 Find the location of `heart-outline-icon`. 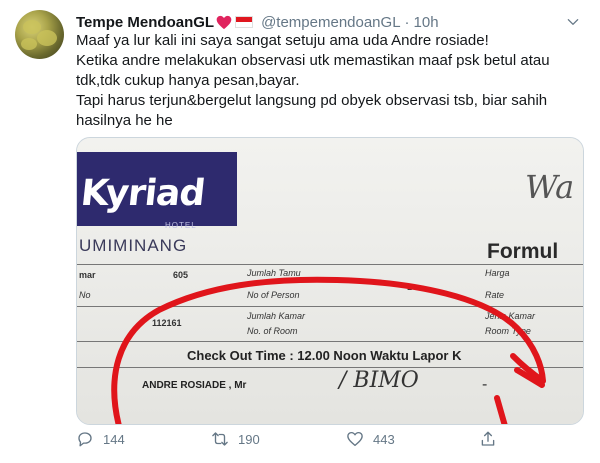

heart-outline-icon is located at coordinates (355, 439).